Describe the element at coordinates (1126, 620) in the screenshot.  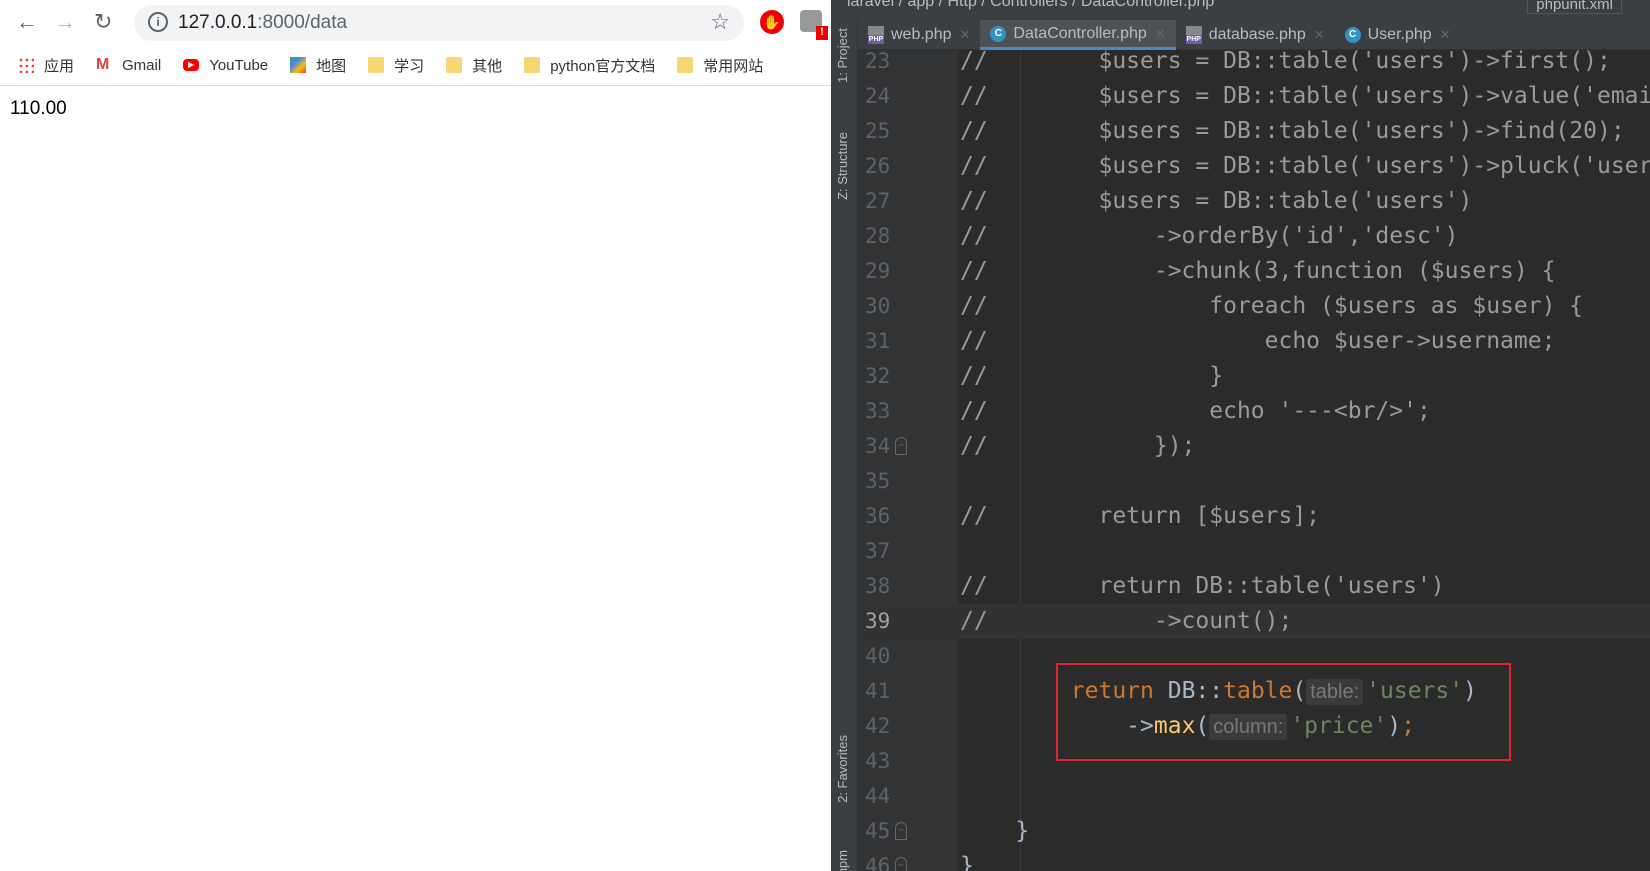
I see `code-text: // ->count();` at that location.